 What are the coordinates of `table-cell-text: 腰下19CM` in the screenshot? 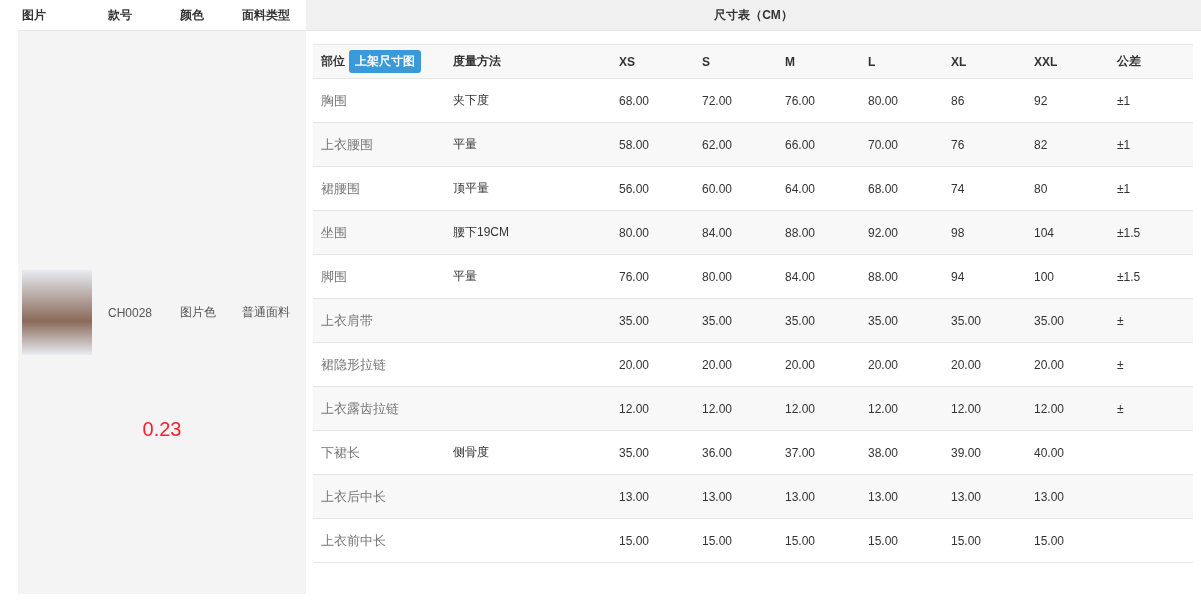 It's located at (481, 232).